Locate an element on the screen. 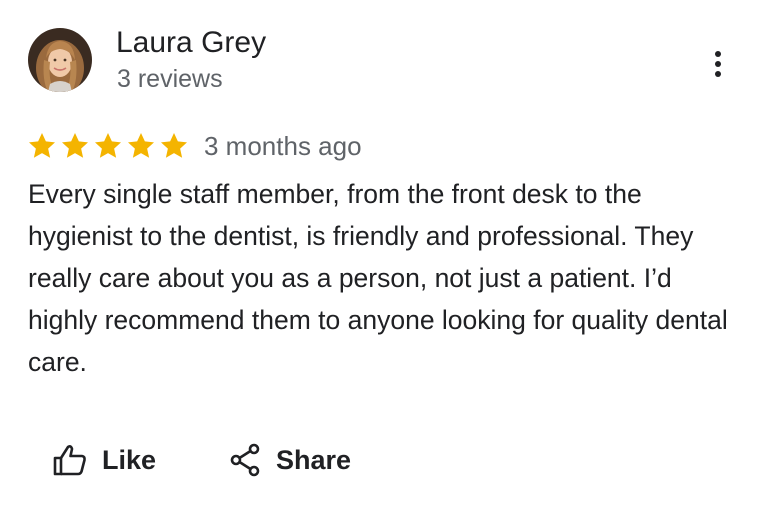 Image resolution: width=774 pixels, height=526 pixels. more-options-button is located at coordinates (718, 64).